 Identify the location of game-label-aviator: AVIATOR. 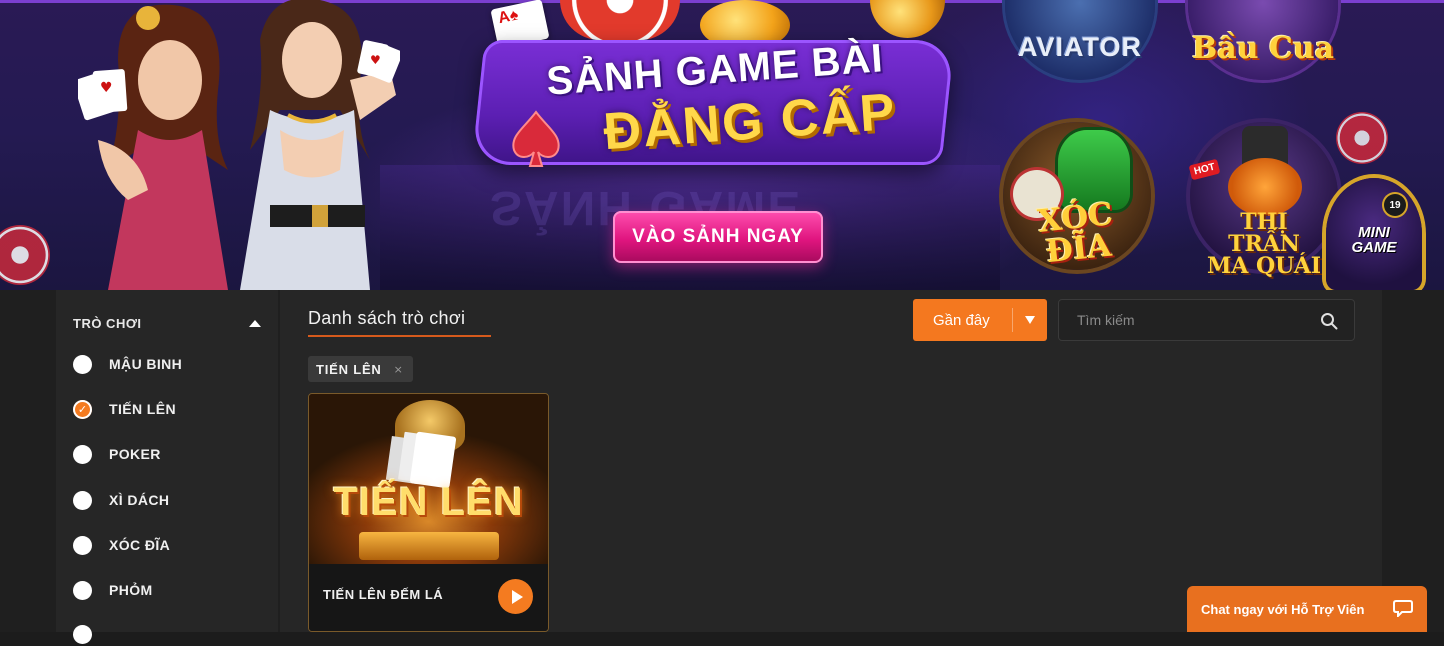
(1079, 46).